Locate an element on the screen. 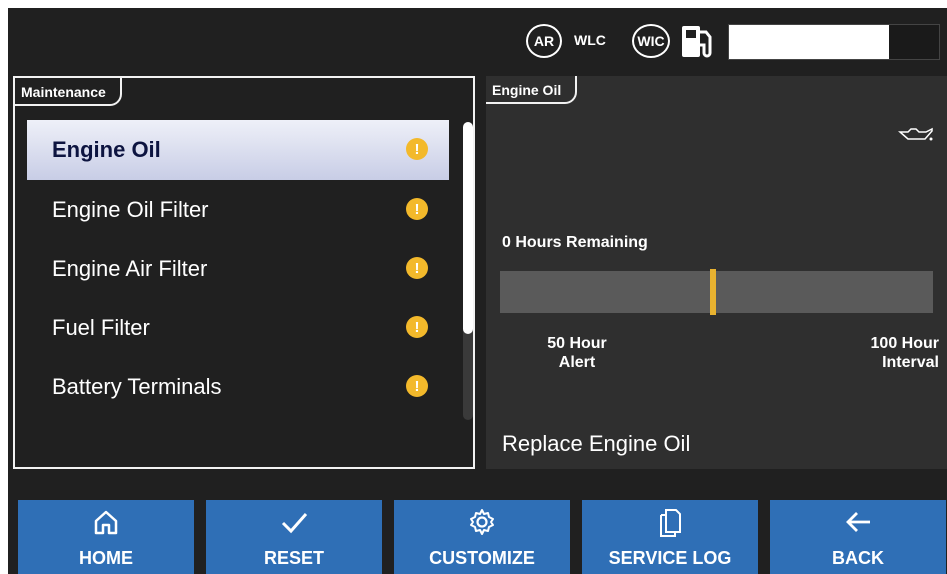  list-item-label: Fuel Filter is located at coordinates (101, 327).